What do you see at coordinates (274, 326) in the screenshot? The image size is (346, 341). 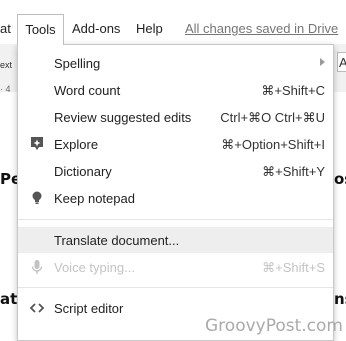 I see `watermark-text: GroovyPost.com` at bounding box center [274, 326].